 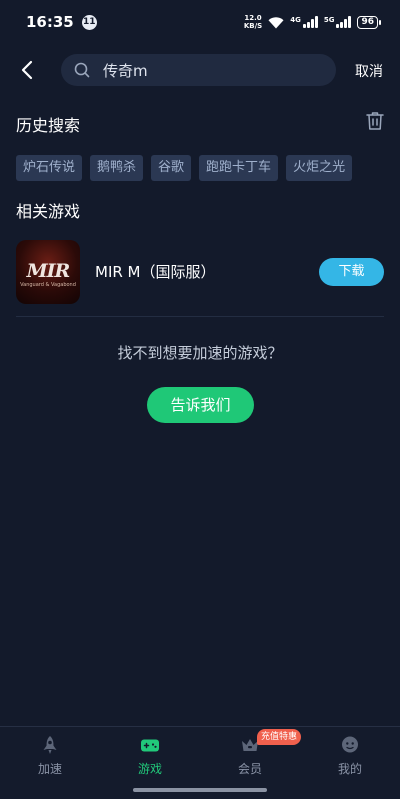 I want to click on signal-4g-icon: 4G, so click(x=304, y=22).